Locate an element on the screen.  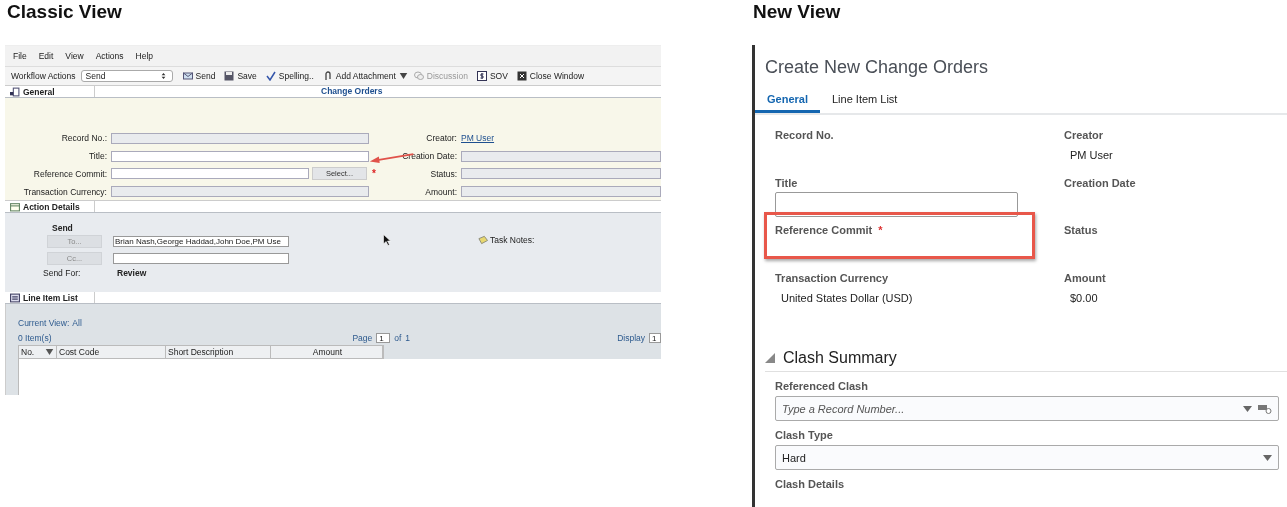
field-label: Status is located at coordinates (1081, 230).